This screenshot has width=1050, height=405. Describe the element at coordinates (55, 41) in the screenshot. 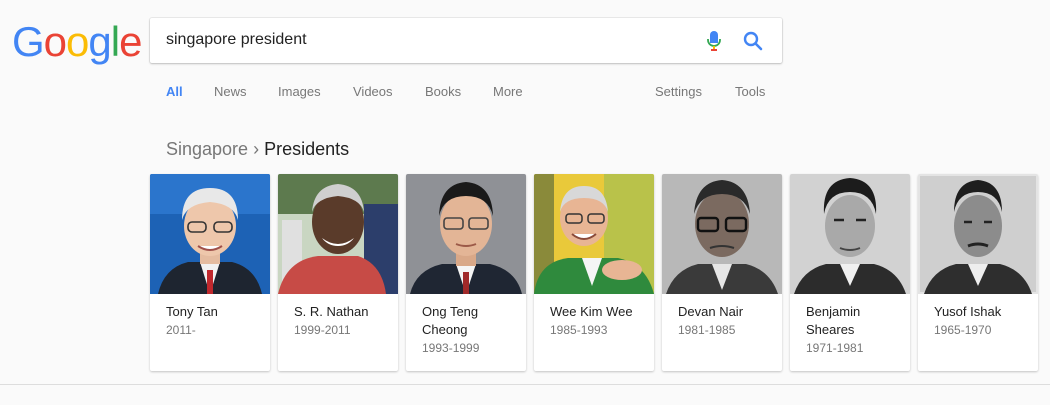

I see `logo-letter-o1: o` at that location.